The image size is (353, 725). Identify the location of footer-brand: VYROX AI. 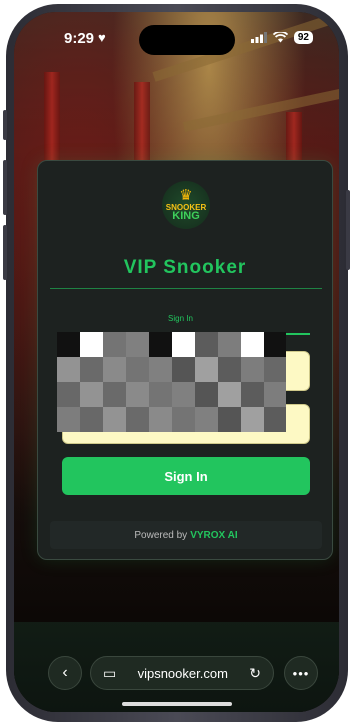
(213, 535).